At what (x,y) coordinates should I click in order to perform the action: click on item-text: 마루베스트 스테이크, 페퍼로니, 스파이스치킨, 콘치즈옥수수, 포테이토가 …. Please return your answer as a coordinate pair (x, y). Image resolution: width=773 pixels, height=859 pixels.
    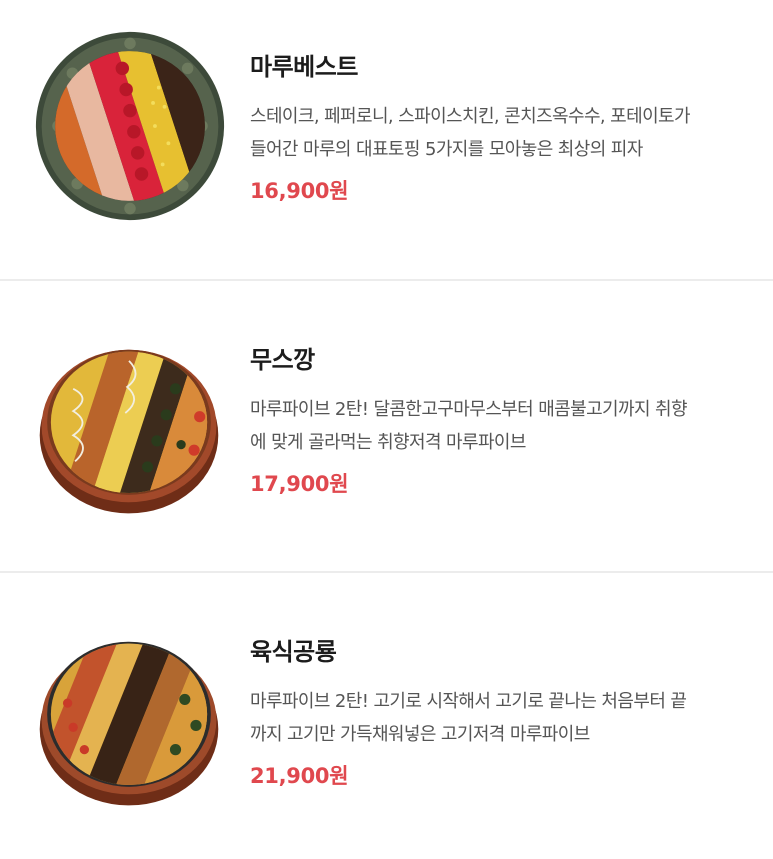
    Looking at the image, I should click on (500, 128).